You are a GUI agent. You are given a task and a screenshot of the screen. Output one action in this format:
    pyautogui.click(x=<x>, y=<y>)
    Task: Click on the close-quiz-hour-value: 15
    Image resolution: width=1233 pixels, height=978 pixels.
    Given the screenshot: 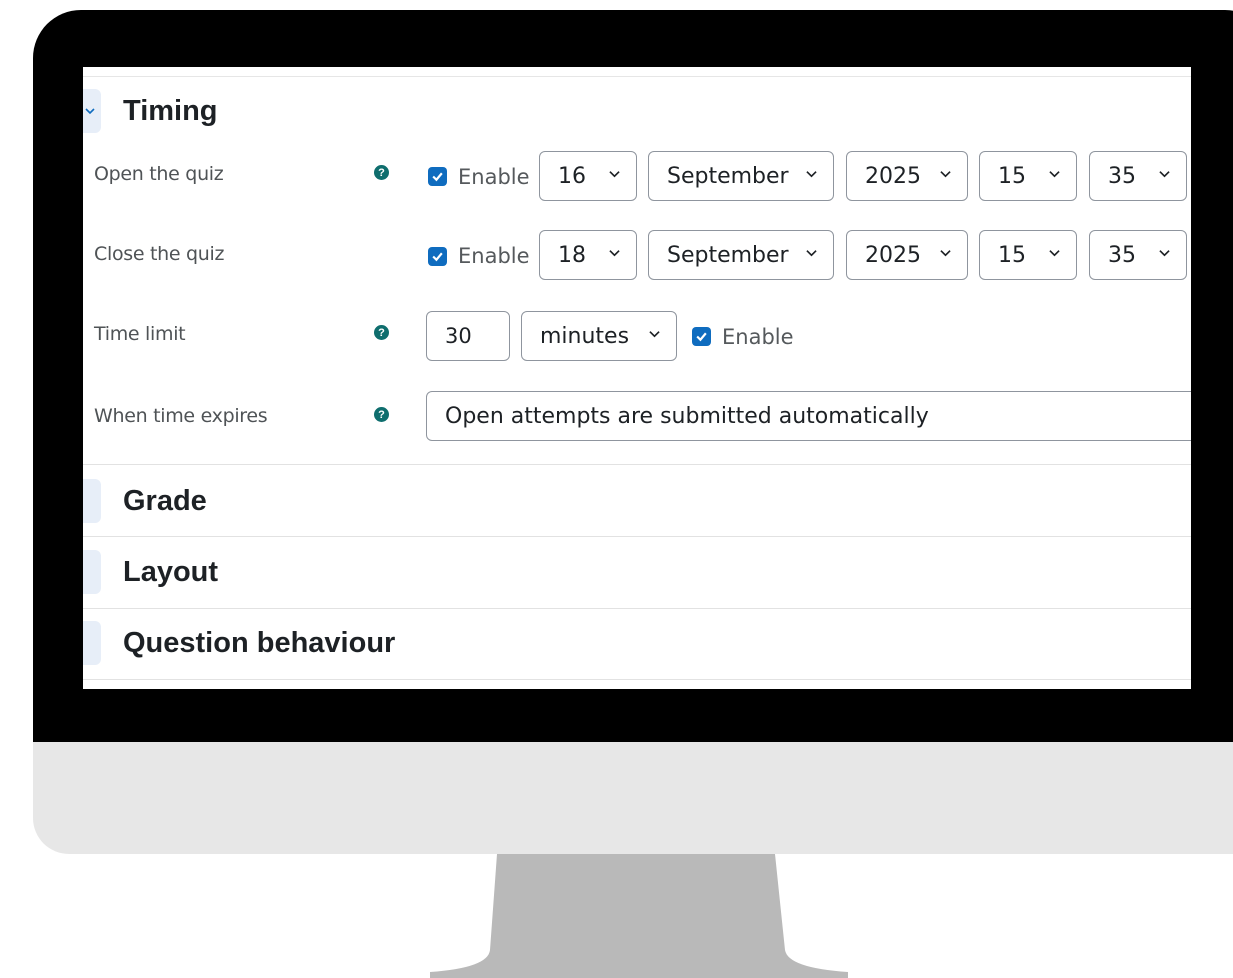 What is the action you would take?
    pyautogui.click(x=1012, y=255)
    